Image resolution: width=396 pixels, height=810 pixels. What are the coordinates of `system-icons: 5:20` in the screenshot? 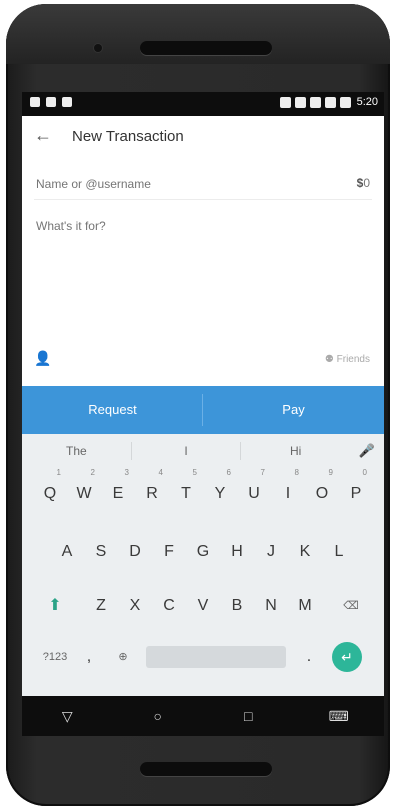 It's located at (328, 102).